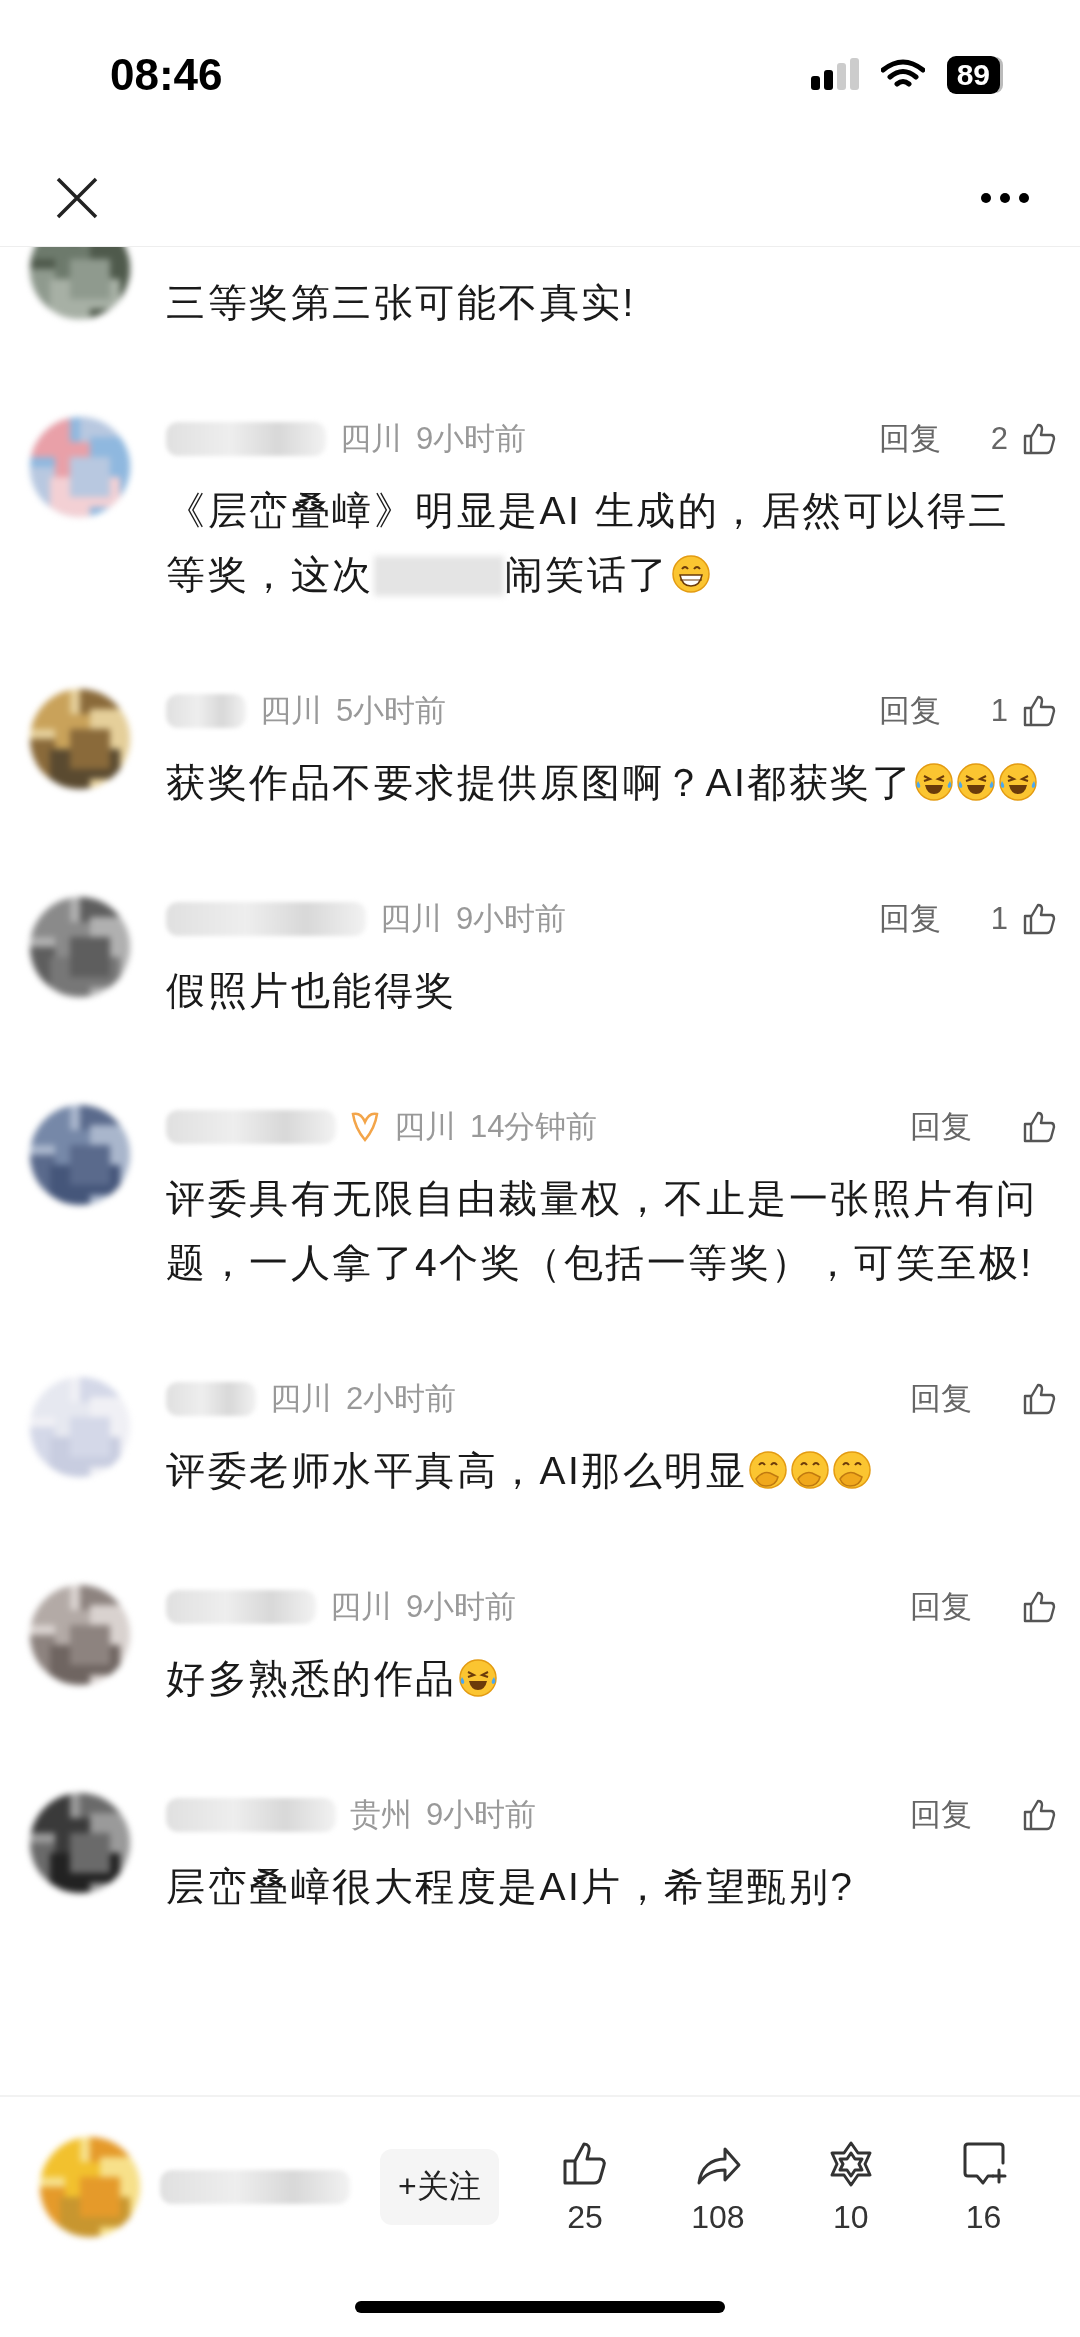 Image resolution: width=1080 pixels, height=2337 pixels. Describe the element at coordinates (999, 439) in the screenshot. I see `like-count: 2` at that location.